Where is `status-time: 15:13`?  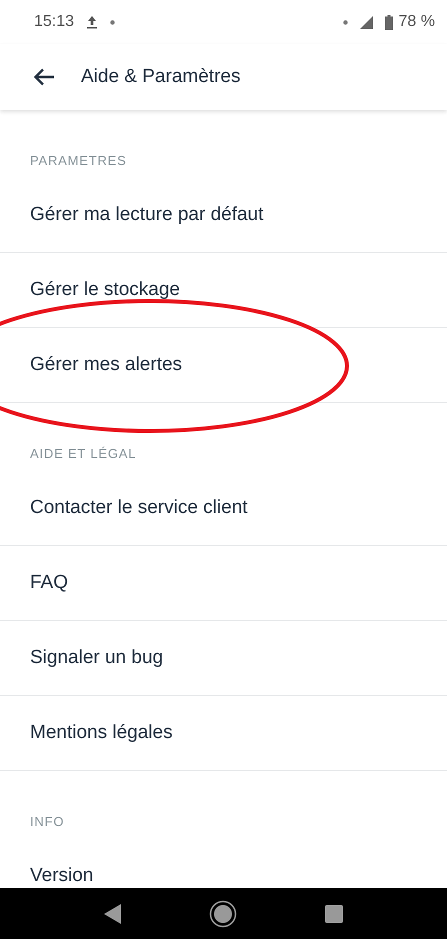 status-time: 15:13 is located at coordinates (54, 22).